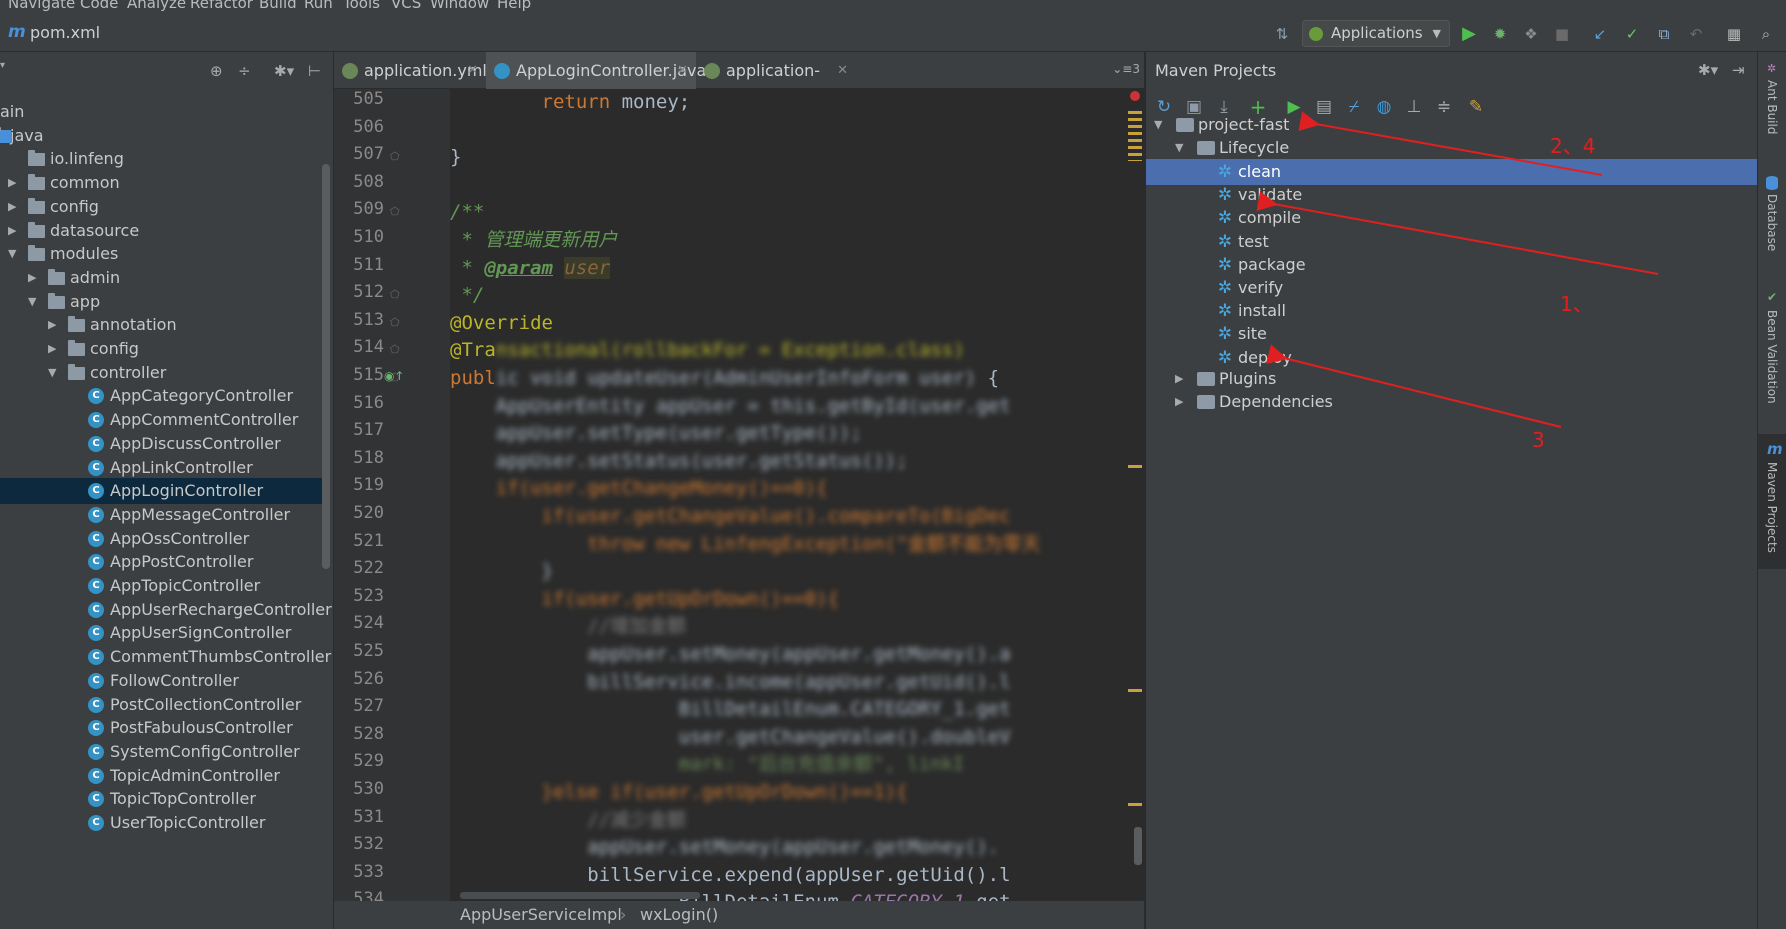 Image resolution: width=1786 pixels, height=929 pixels. Describe the element at coordinates (156, 6) in the screenshot. I see `menu-analyze: Analyze` at that location.